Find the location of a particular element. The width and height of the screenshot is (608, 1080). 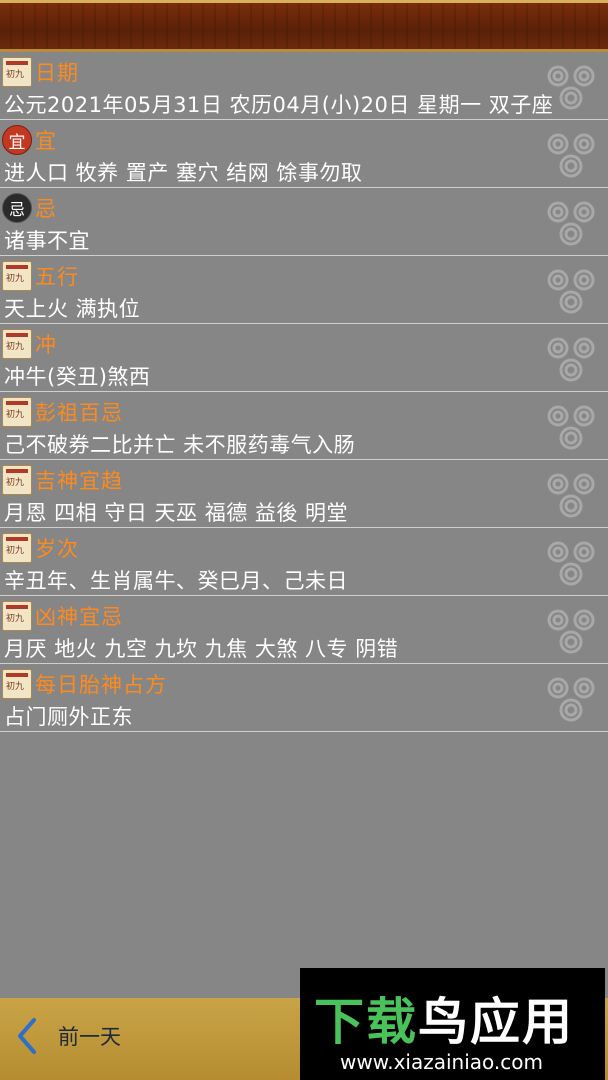

item-title: 忌 is located at coordinates (46, 209).